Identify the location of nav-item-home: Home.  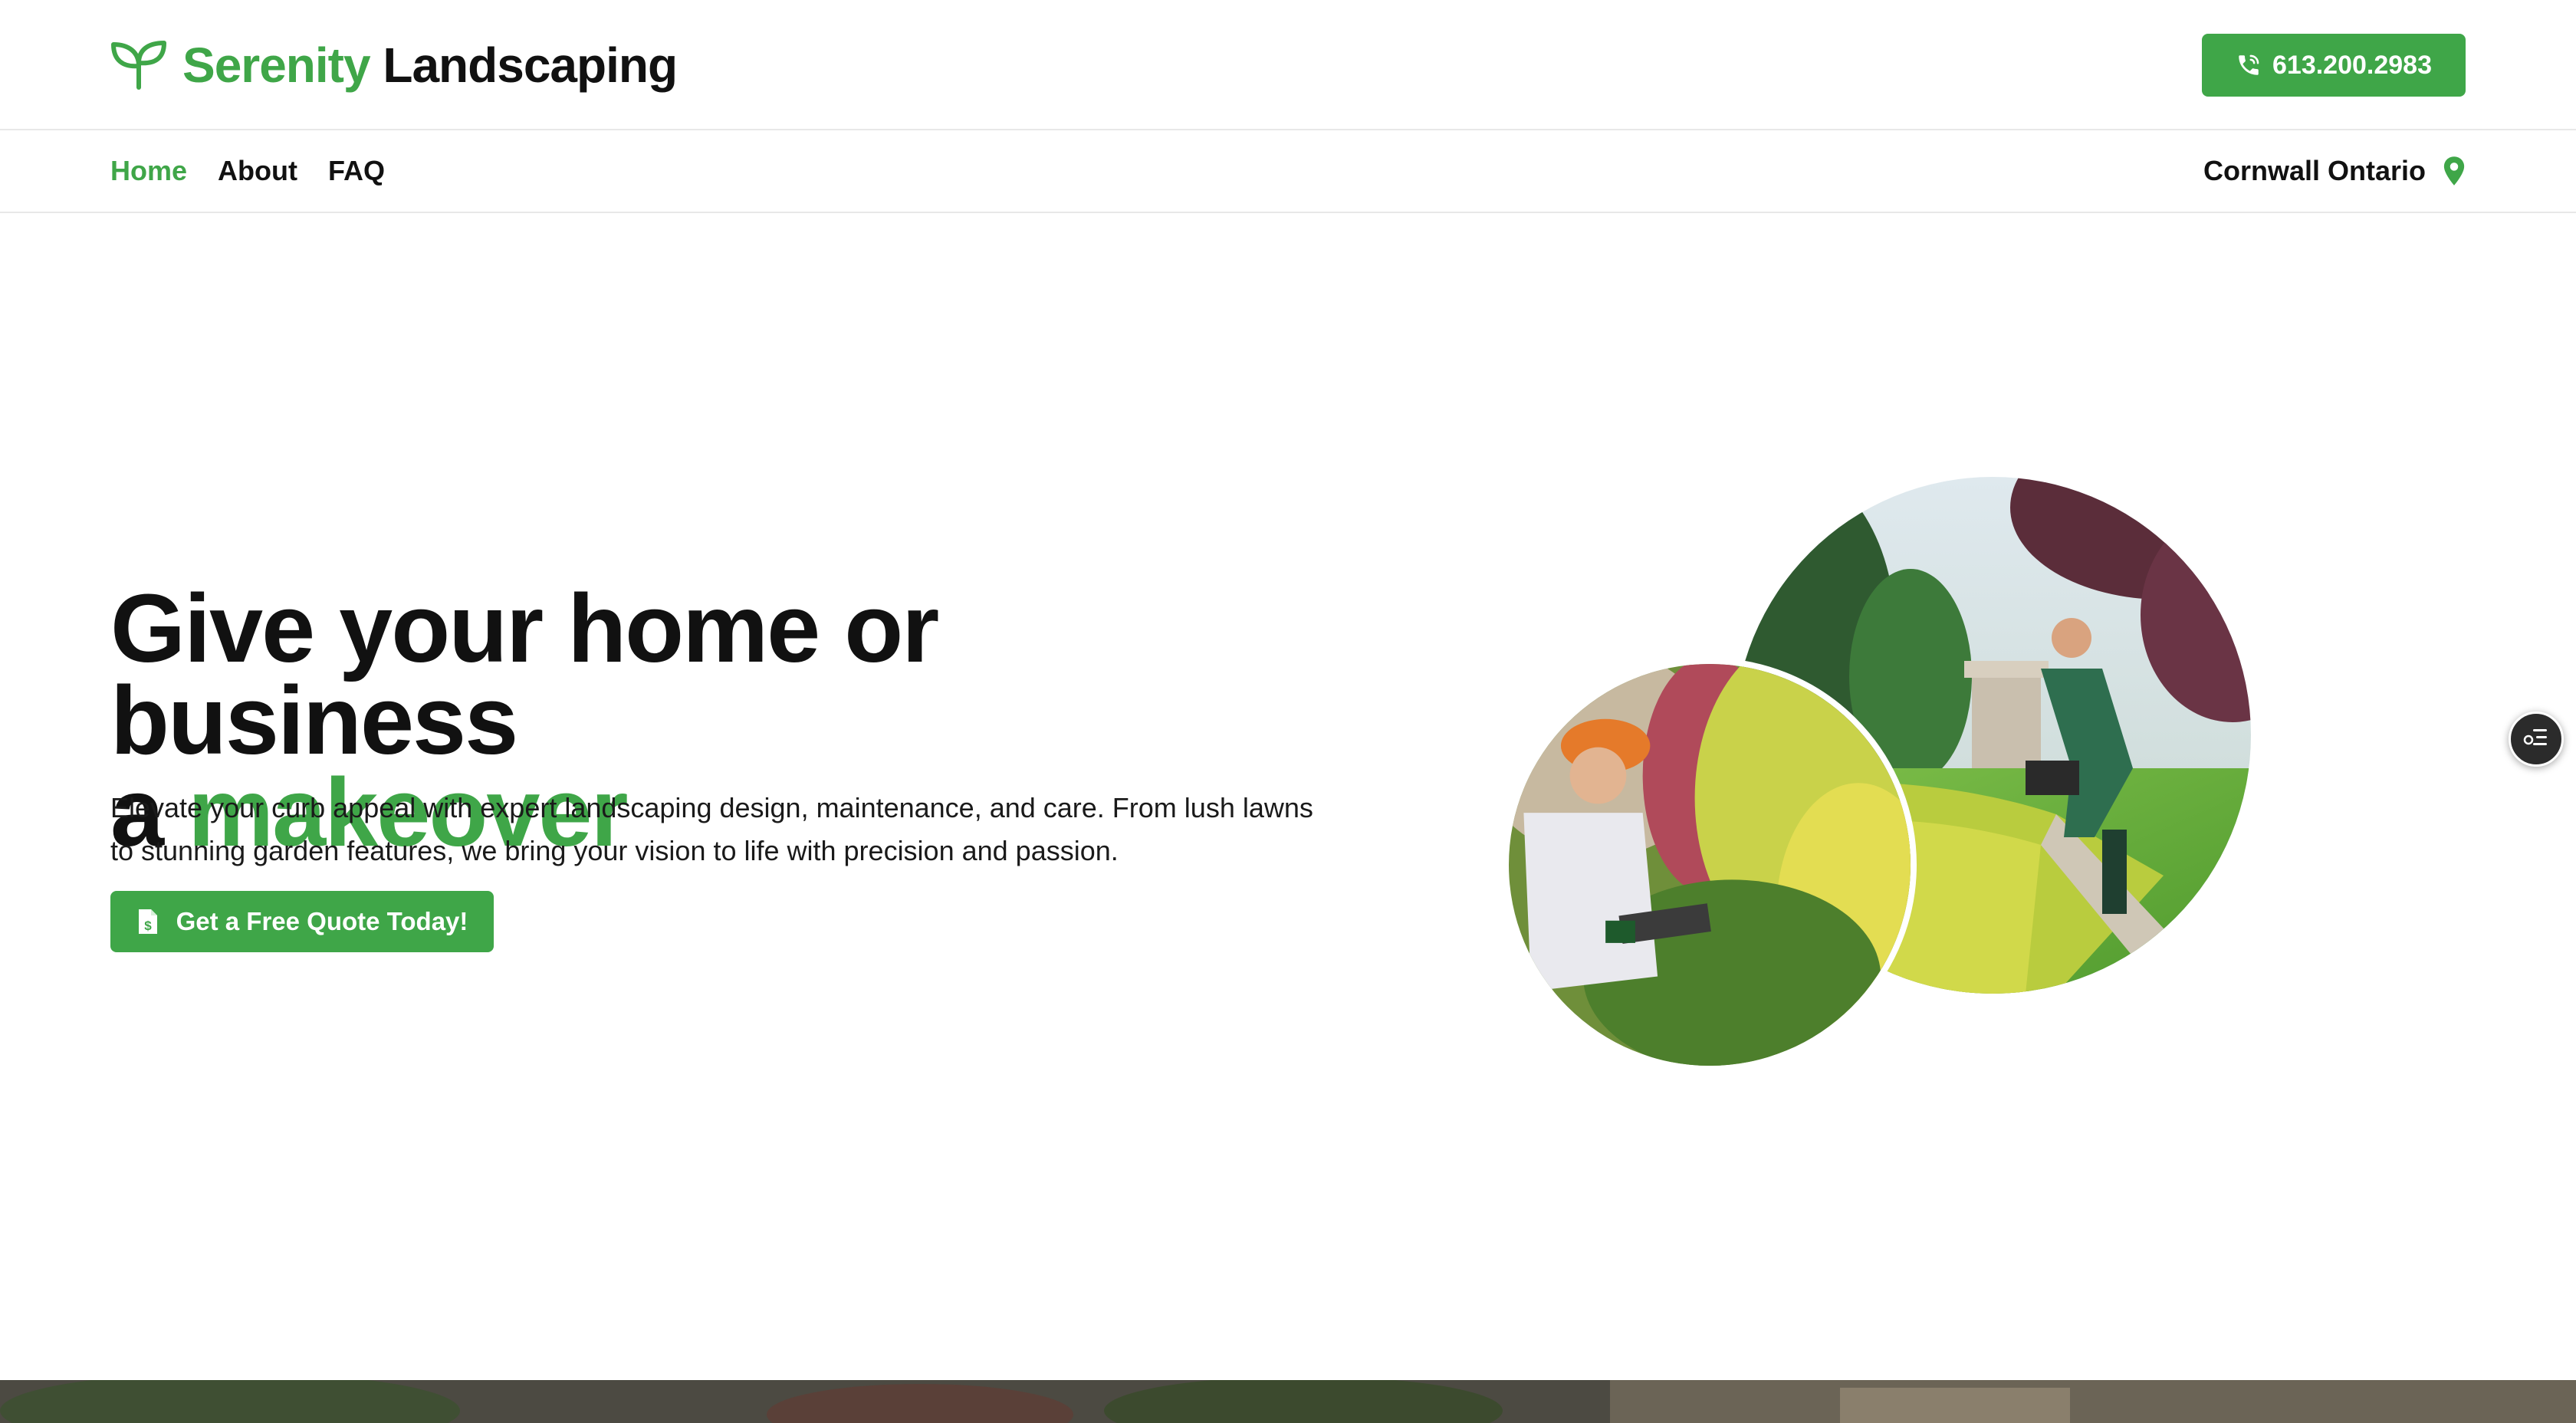
(148, 171).